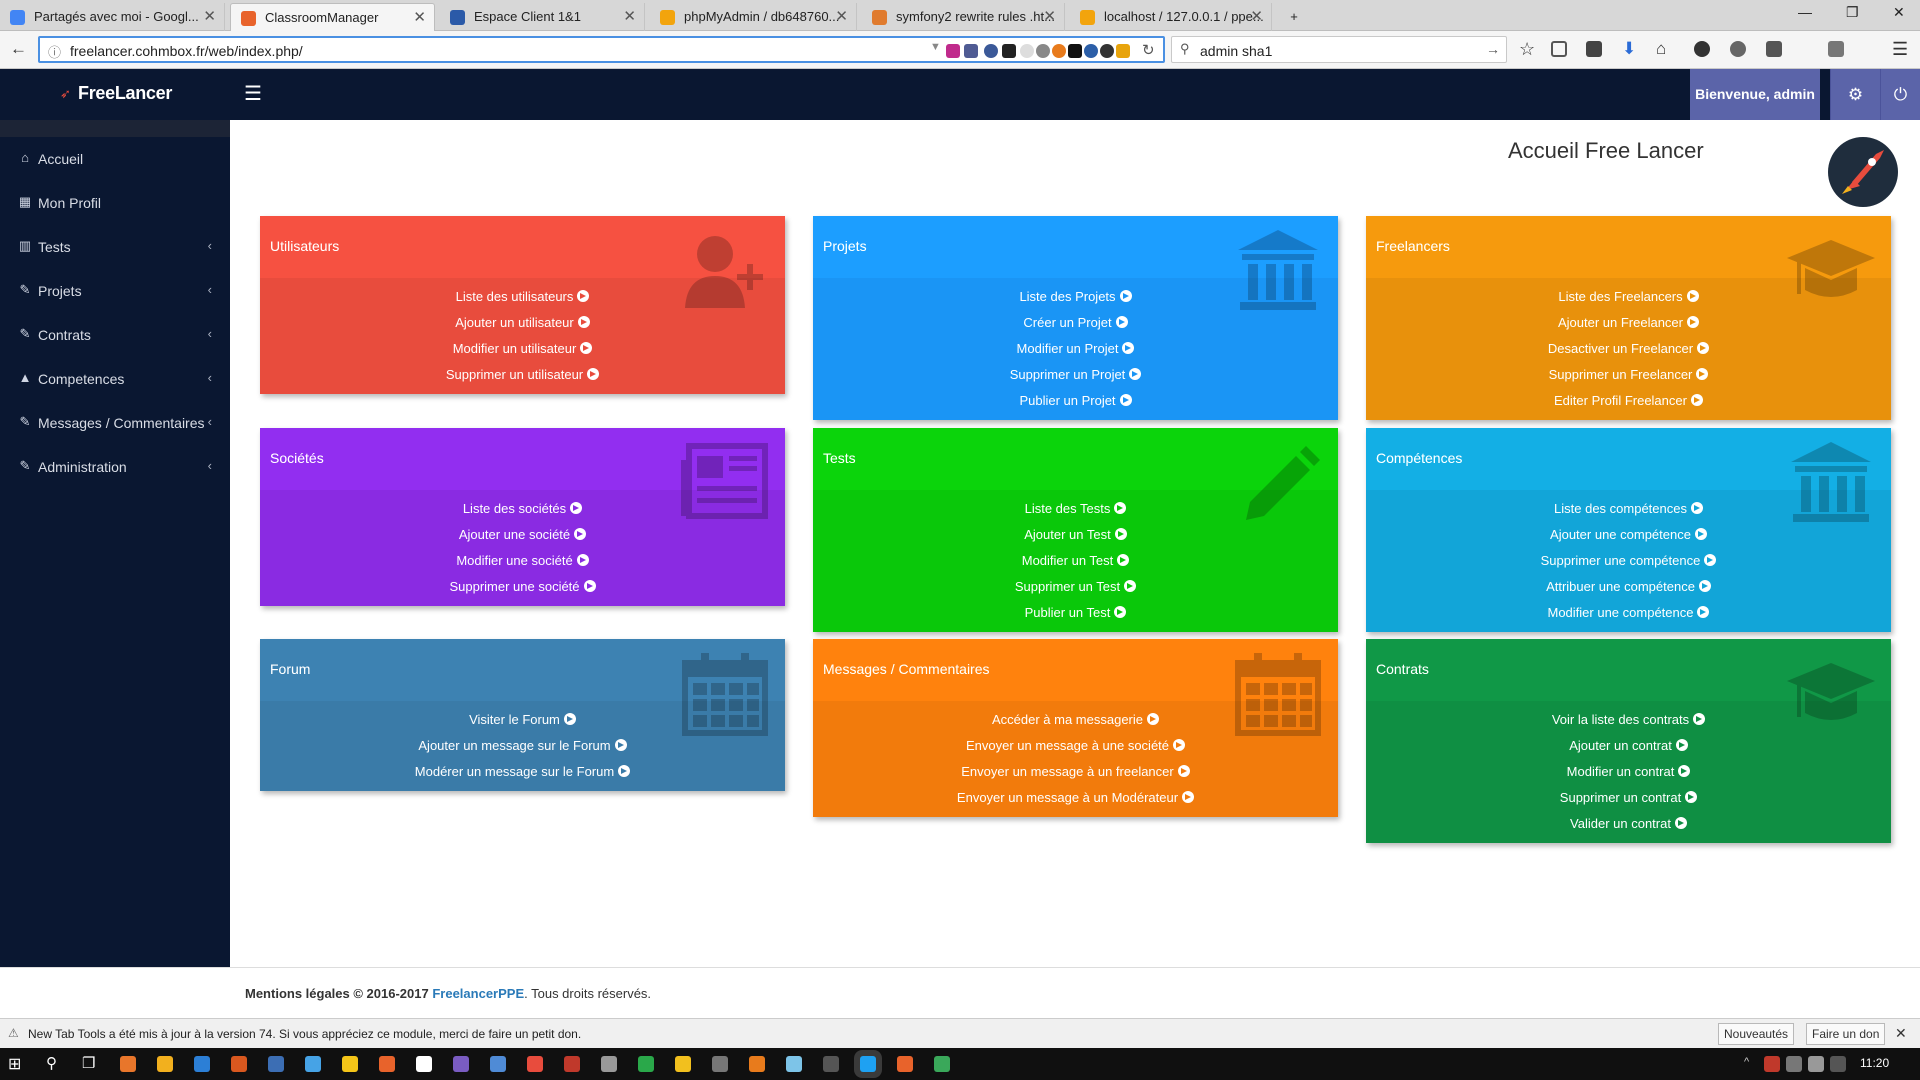 This screenshot has height=1080, width=1920. Describe the element at coordinates (1621, 771) in the screenshot. I see `card-link: Modifier un contrat` at that location.